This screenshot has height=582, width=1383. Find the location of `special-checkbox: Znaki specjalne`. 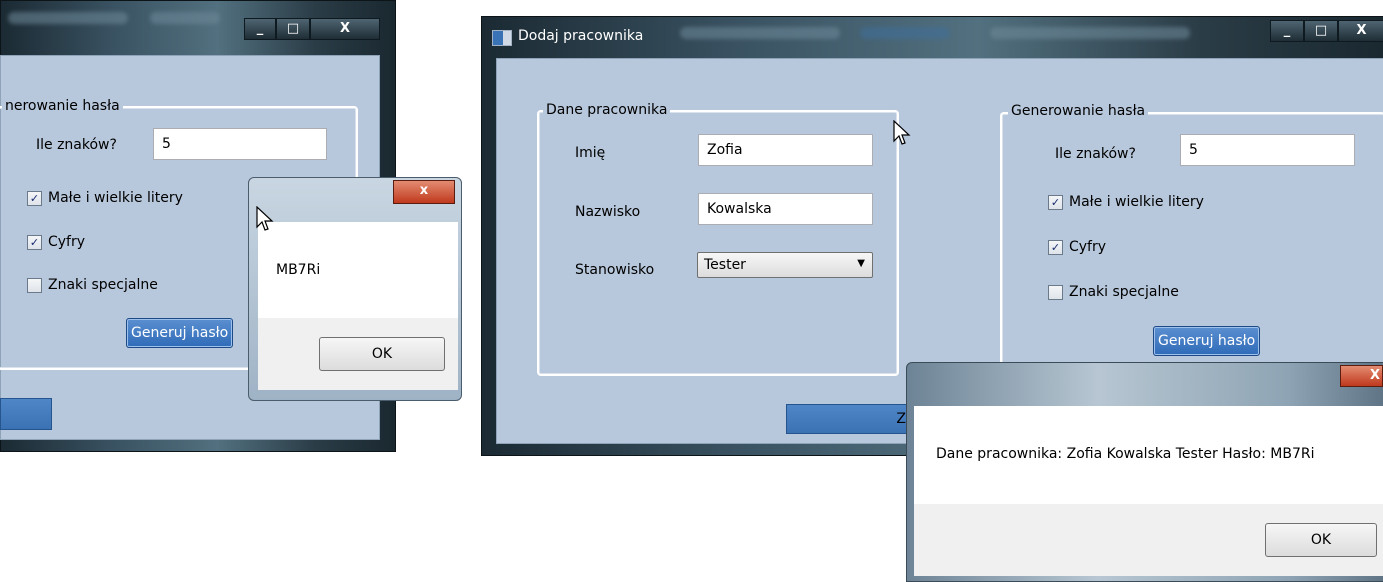

special-checkbox: Znaki specjalne is located at coordinates (1113, 292).